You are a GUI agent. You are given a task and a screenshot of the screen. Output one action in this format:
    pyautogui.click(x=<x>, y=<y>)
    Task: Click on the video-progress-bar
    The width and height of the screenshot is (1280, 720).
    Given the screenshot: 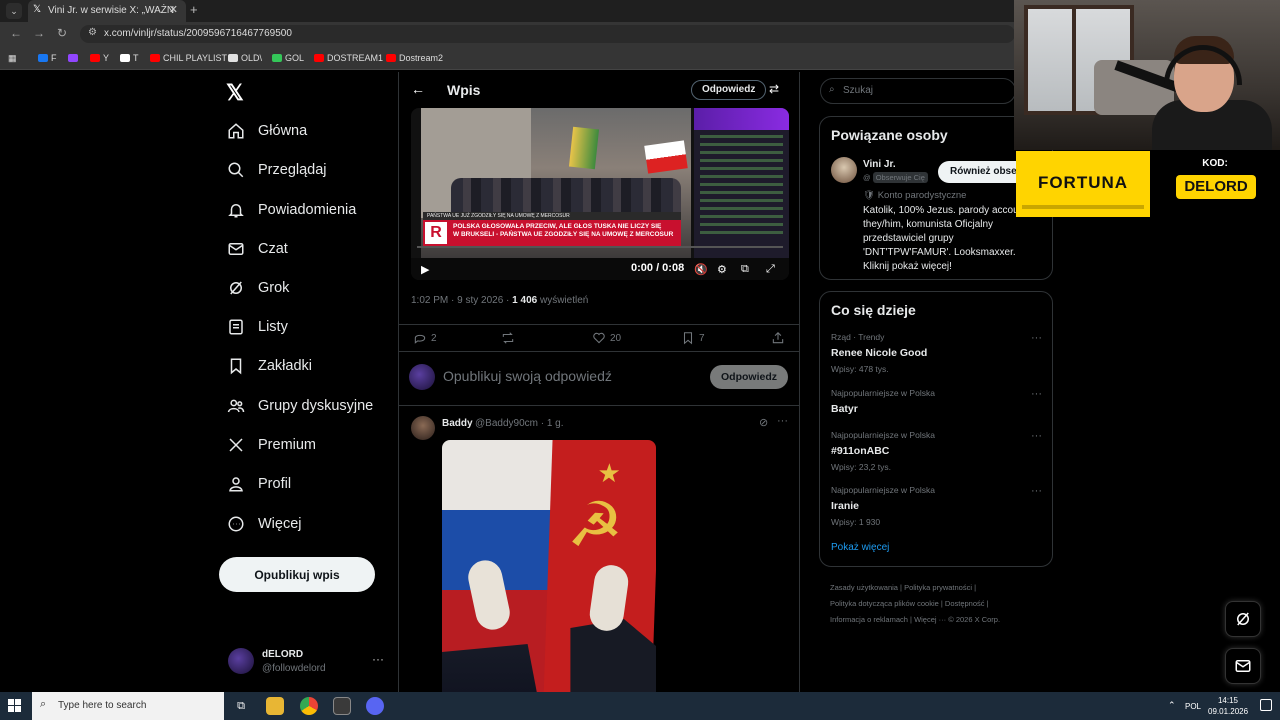 What is the action you would take?
    pyautogui.click(x=600, y=247)
    